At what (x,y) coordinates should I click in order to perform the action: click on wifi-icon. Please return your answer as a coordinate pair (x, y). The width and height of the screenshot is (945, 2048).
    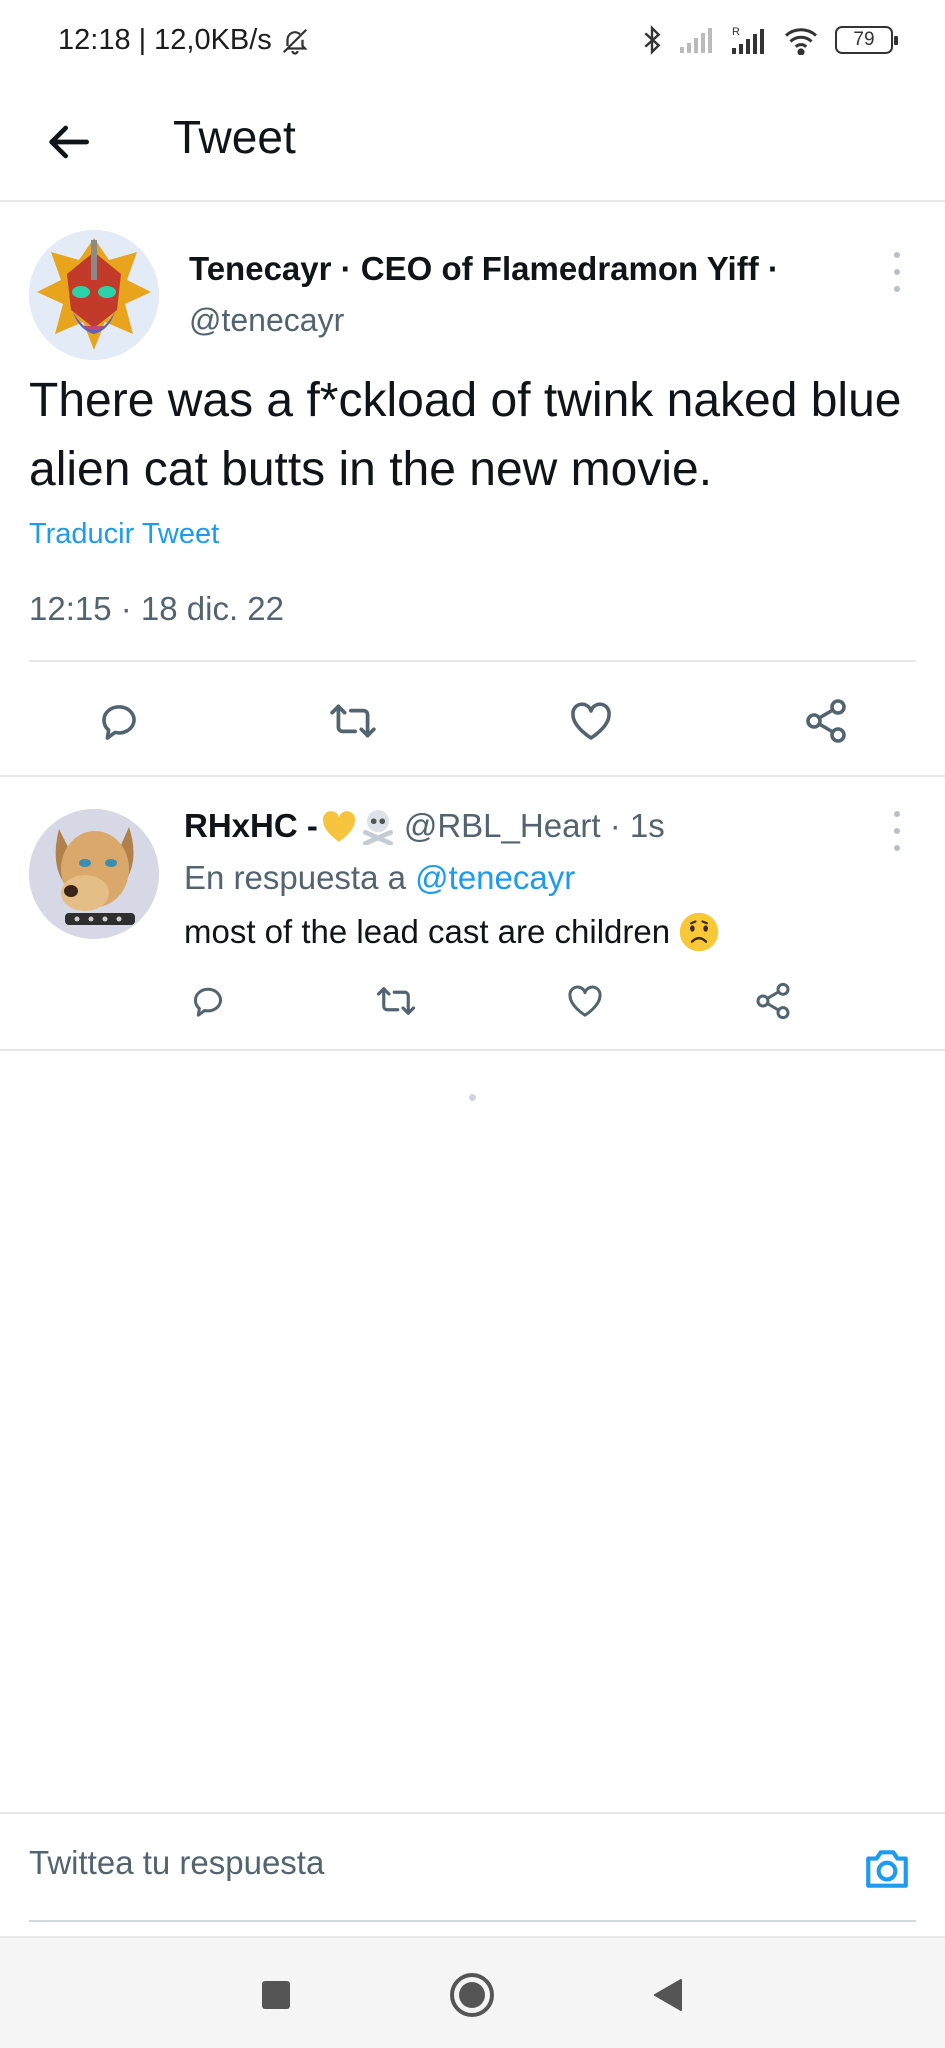
    Looking at the image, I should click on (801, 41).